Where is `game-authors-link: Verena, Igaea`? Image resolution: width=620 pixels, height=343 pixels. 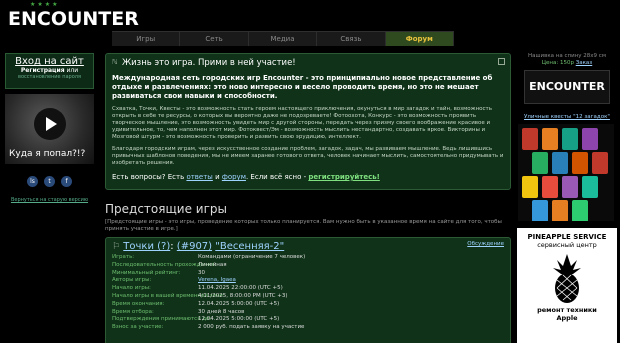
game-authors-link: Verena, Igaea is located at coordinates (217, 280).